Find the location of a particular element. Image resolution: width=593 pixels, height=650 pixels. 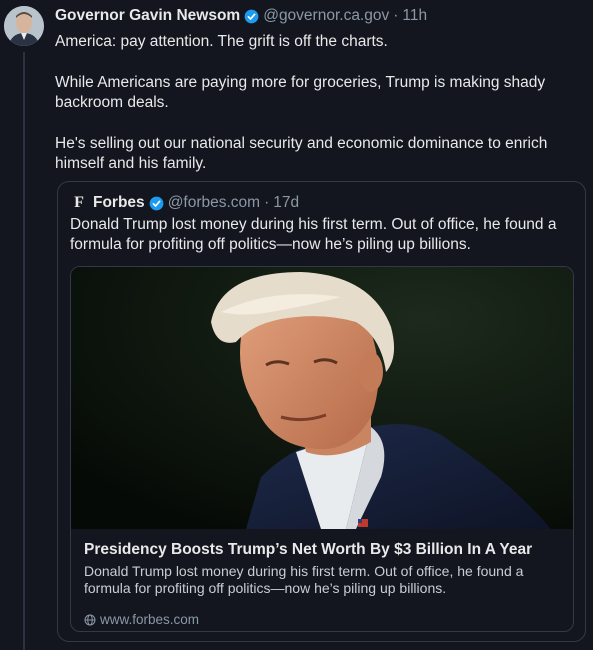

post-timestamp: 11h is located at coordinates (414, 16).